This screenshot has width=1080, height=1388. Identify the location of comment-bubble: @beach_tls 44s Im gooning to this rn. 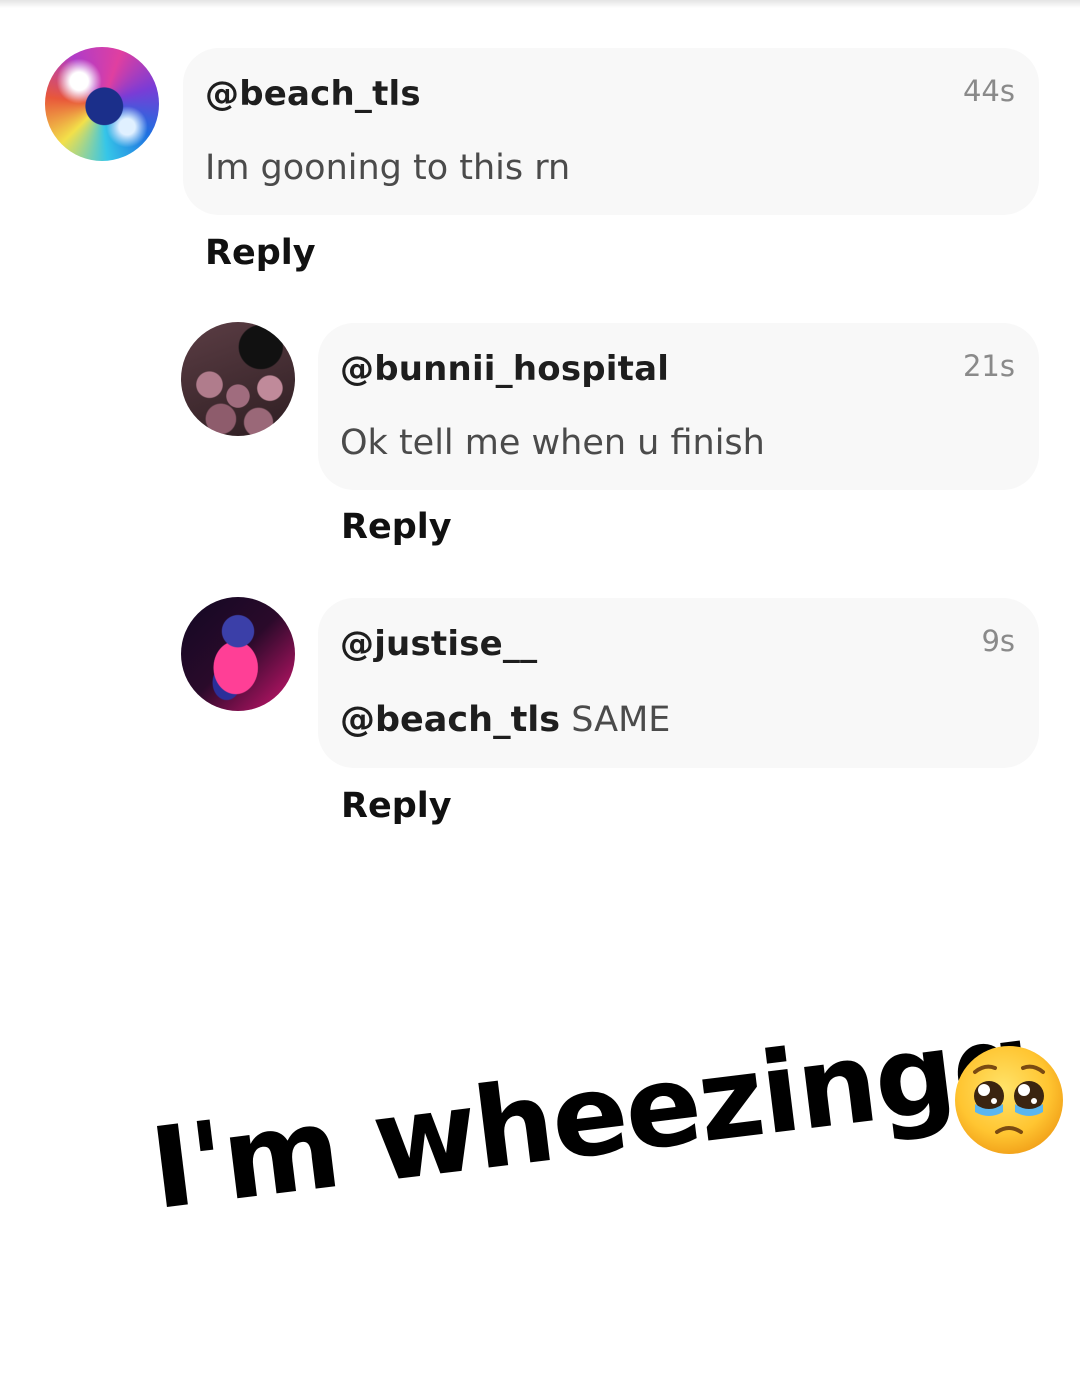
(611, 131).